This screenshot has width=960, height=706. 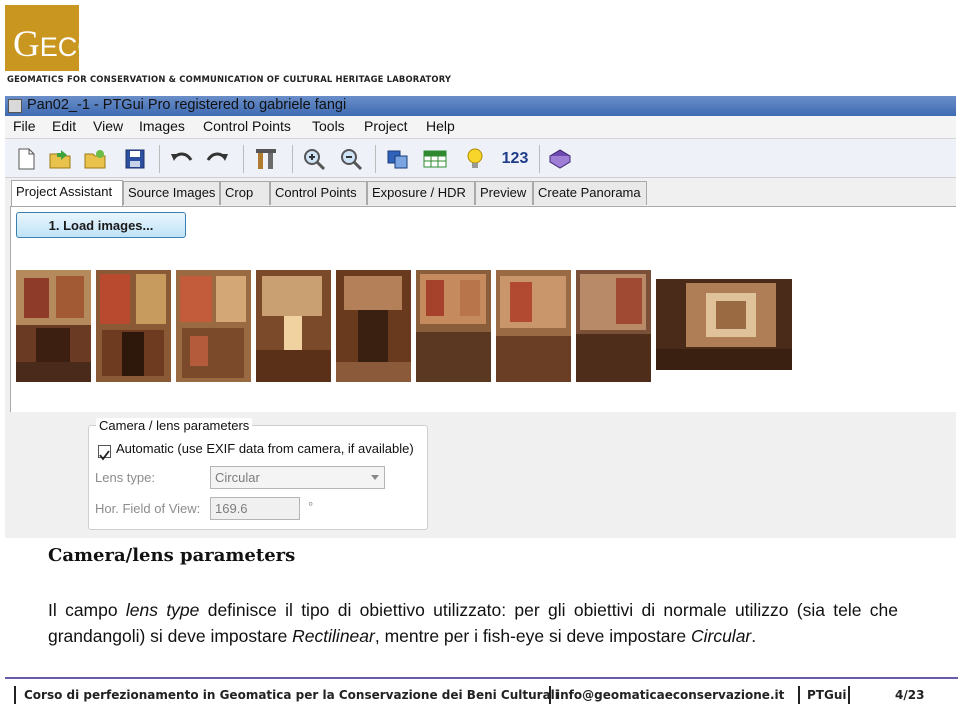 What do you see at coordinates (314, 159) in the screenshot?
I see `zoom-in-icon` at bounding box center [314, 159].